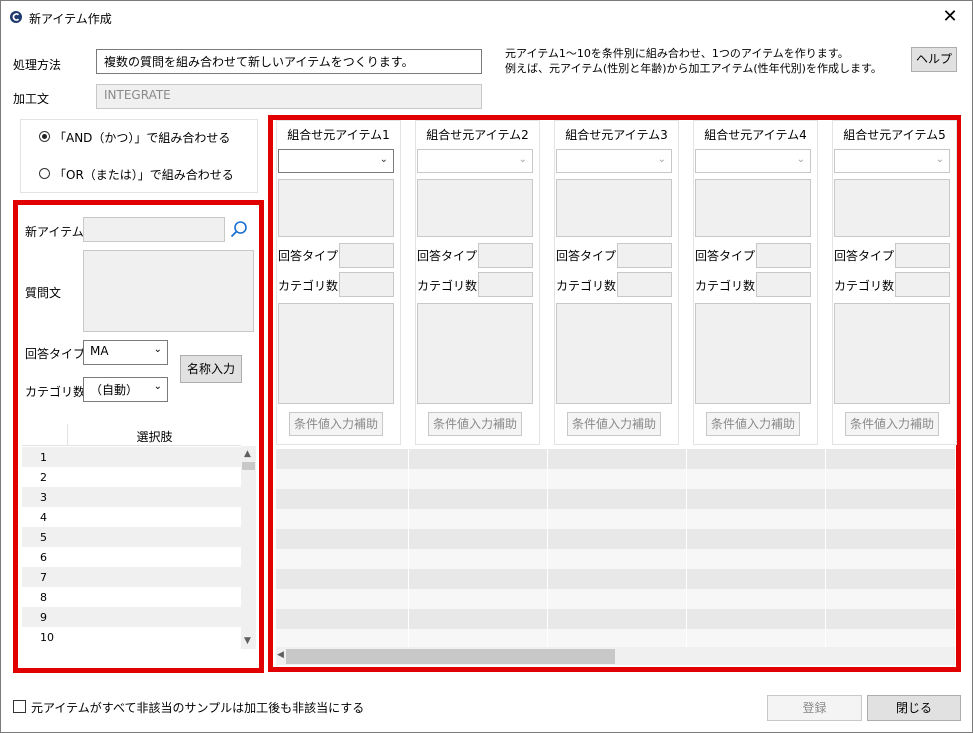 This screenshot has height=733, width=973. Describe the element at coordinates (814, 708) in the screenshot. I see `register-button: 登録` at that location.